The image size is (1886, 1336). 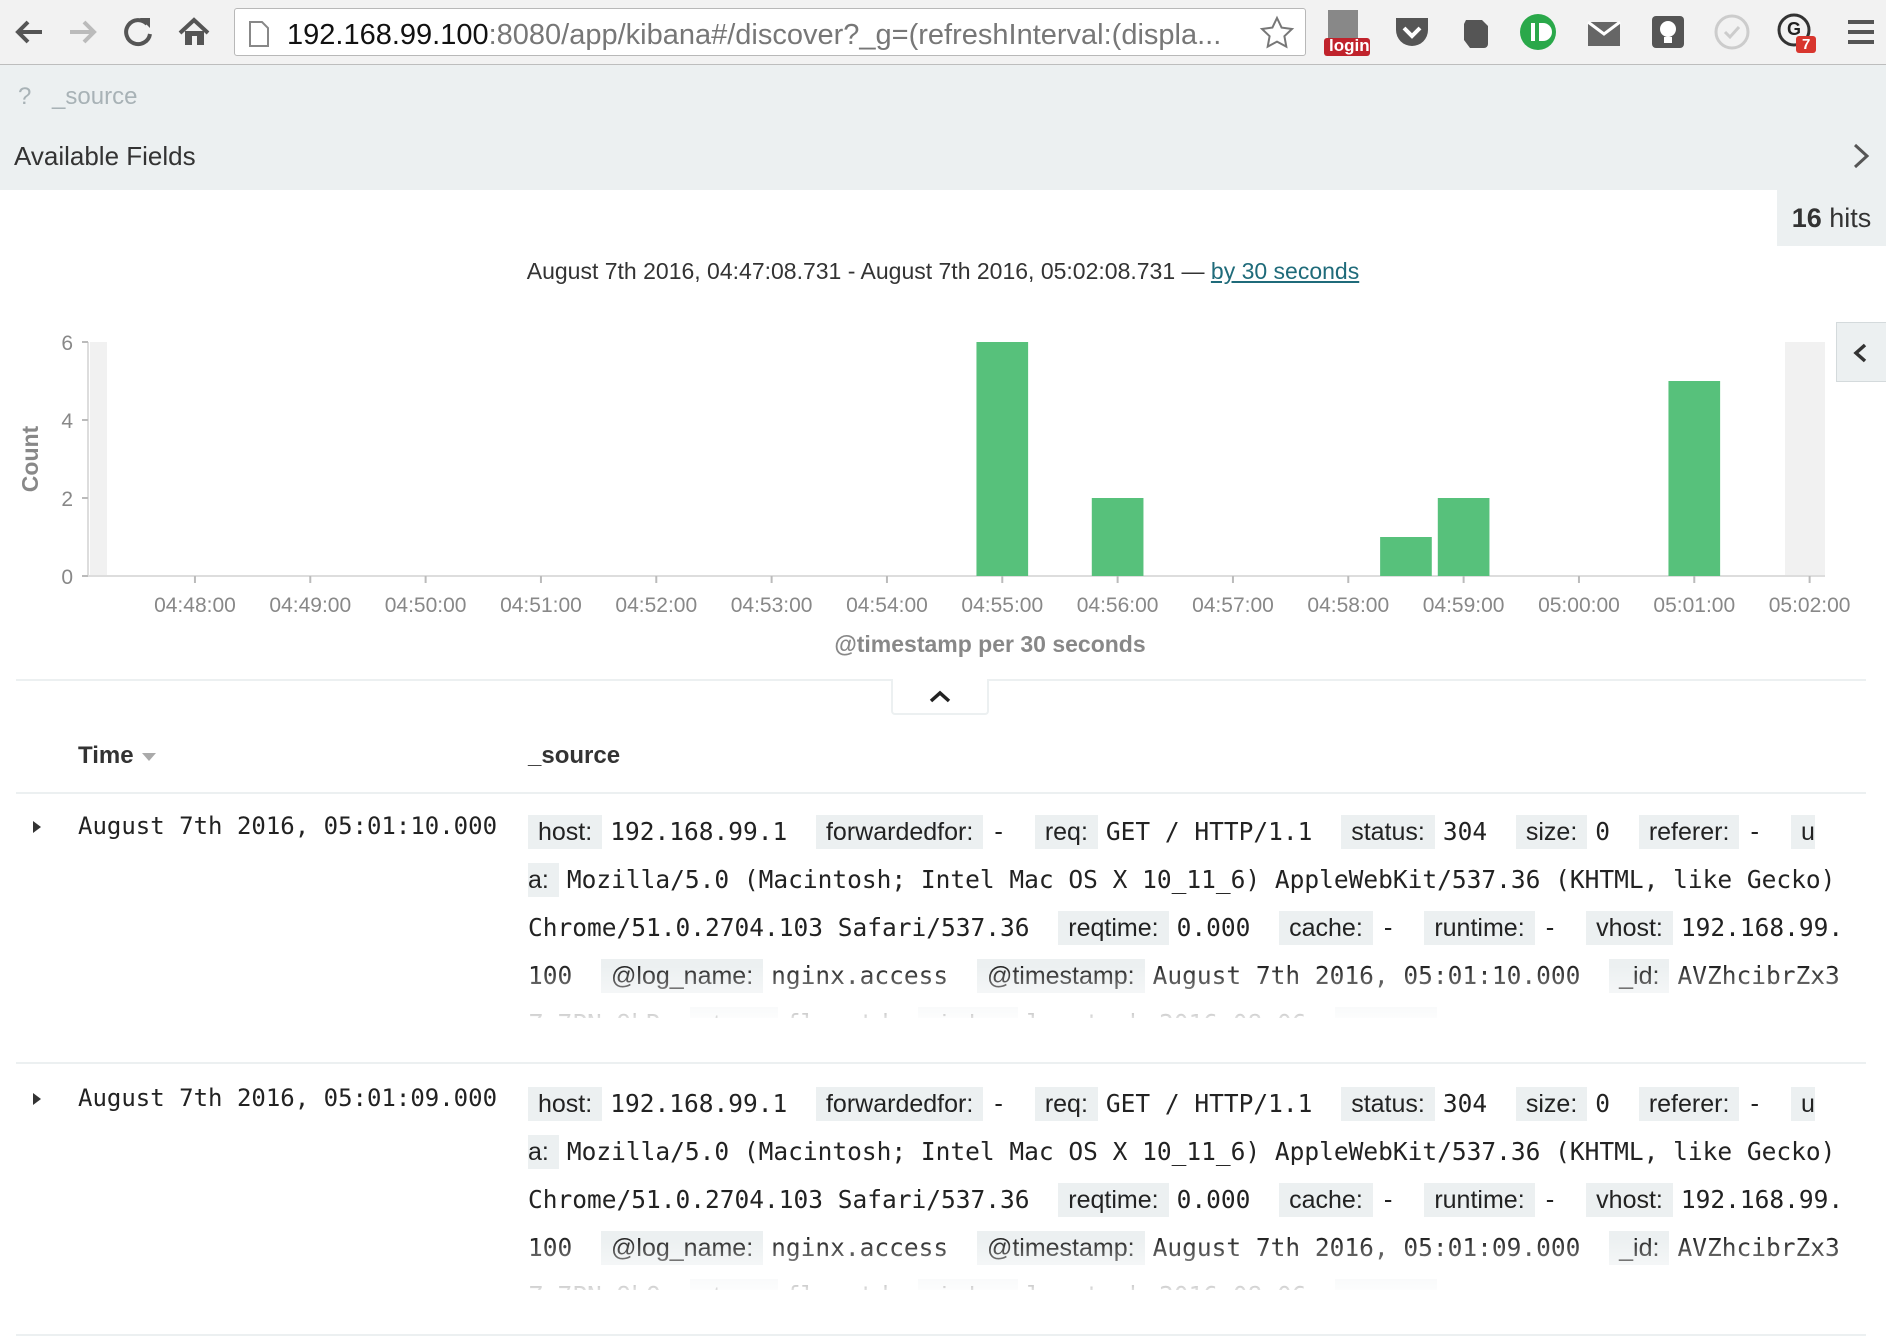 What do you see at coordinates (1668, 32) in the screenshot?
I see `lightbulb-icon` at bounding box center [1668, 32].